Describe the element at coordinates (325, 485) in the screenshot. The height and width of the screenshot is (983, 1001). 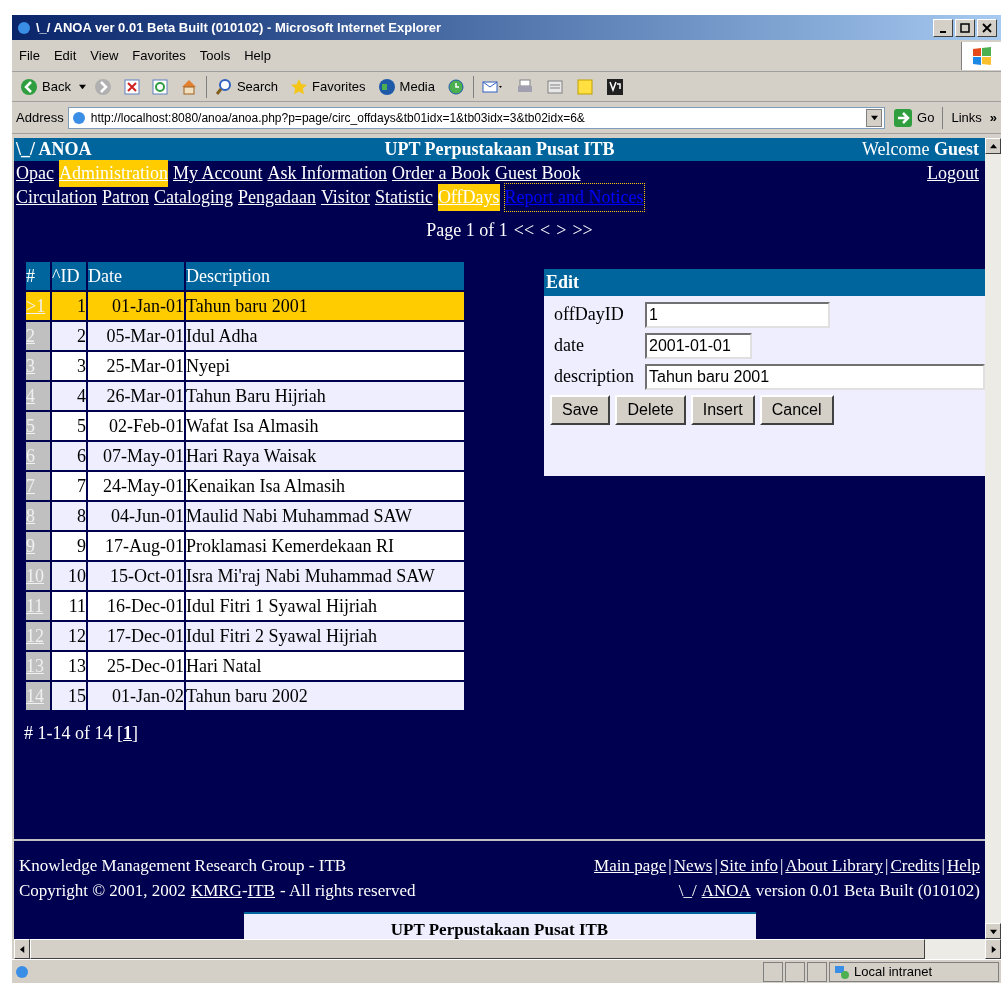
I see `table-cell: Kenaikan Isa Almasih` at that location.